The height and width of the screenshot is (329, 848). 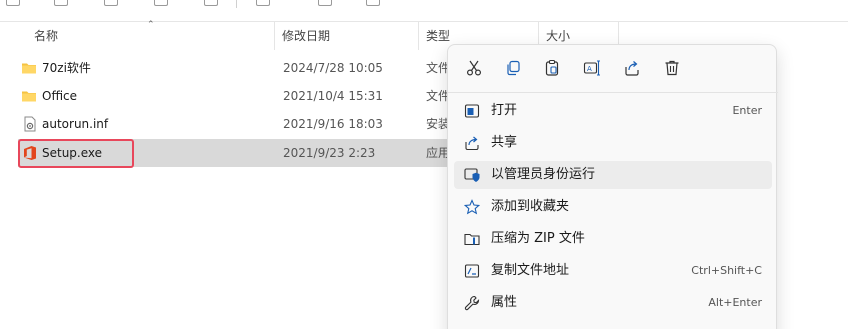 I want to click on copy-icon, so click(x=513, y=68).